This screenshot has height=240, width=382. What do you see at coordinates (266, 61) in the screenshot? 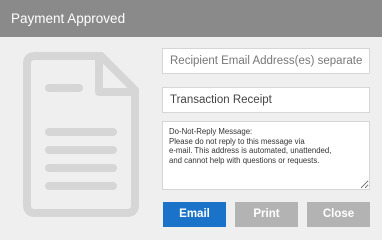
I see `recipient-email-input` at bounding box center [266, 61].